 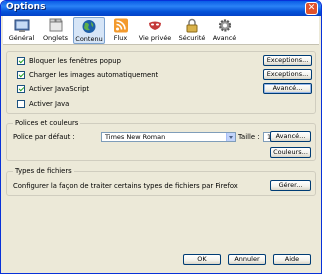 What do you see at coordinates (292, 259) in the screenshot?
I see `help-button: Aide` at bounding box center [292, 259].